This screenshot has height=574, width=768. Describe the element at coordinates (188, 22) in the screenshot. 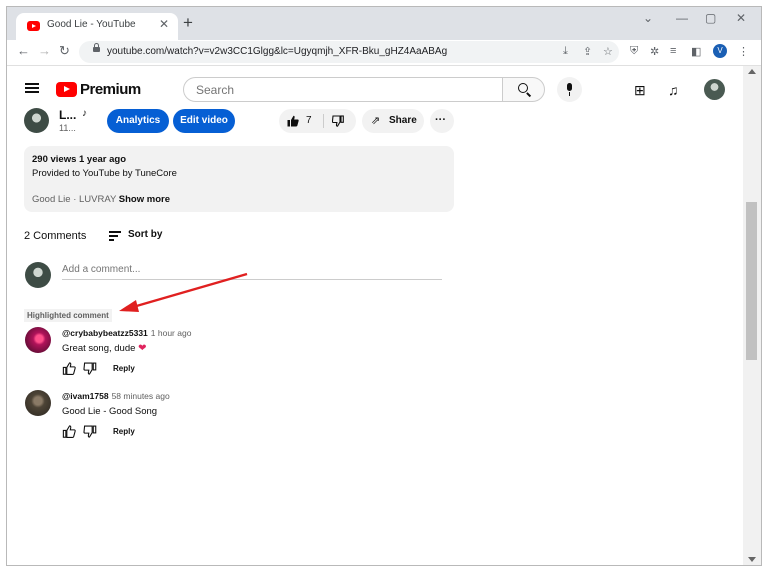

I see `new-tab-button: +` at that location.